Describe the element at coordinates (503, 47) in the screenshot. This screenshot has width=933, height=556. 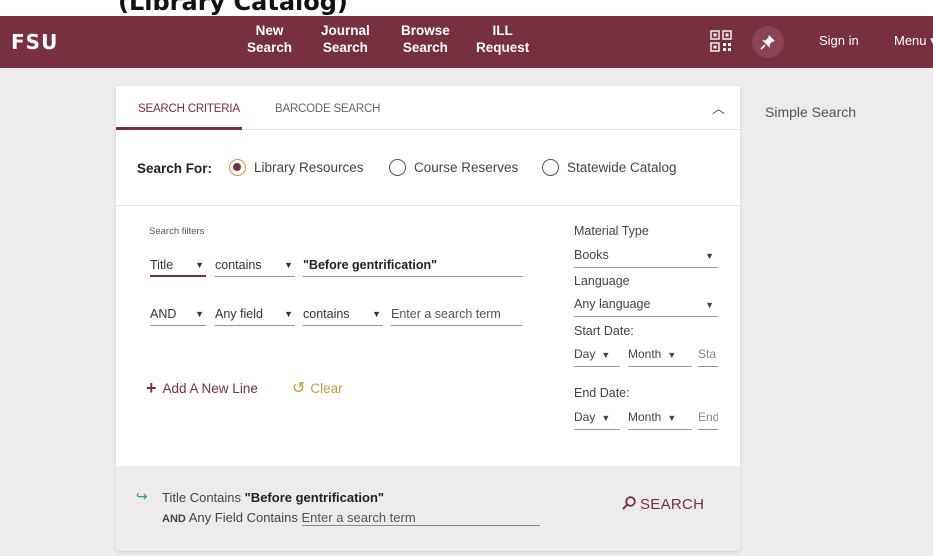
I see `nav-ill-request-line2: Request` at that location.